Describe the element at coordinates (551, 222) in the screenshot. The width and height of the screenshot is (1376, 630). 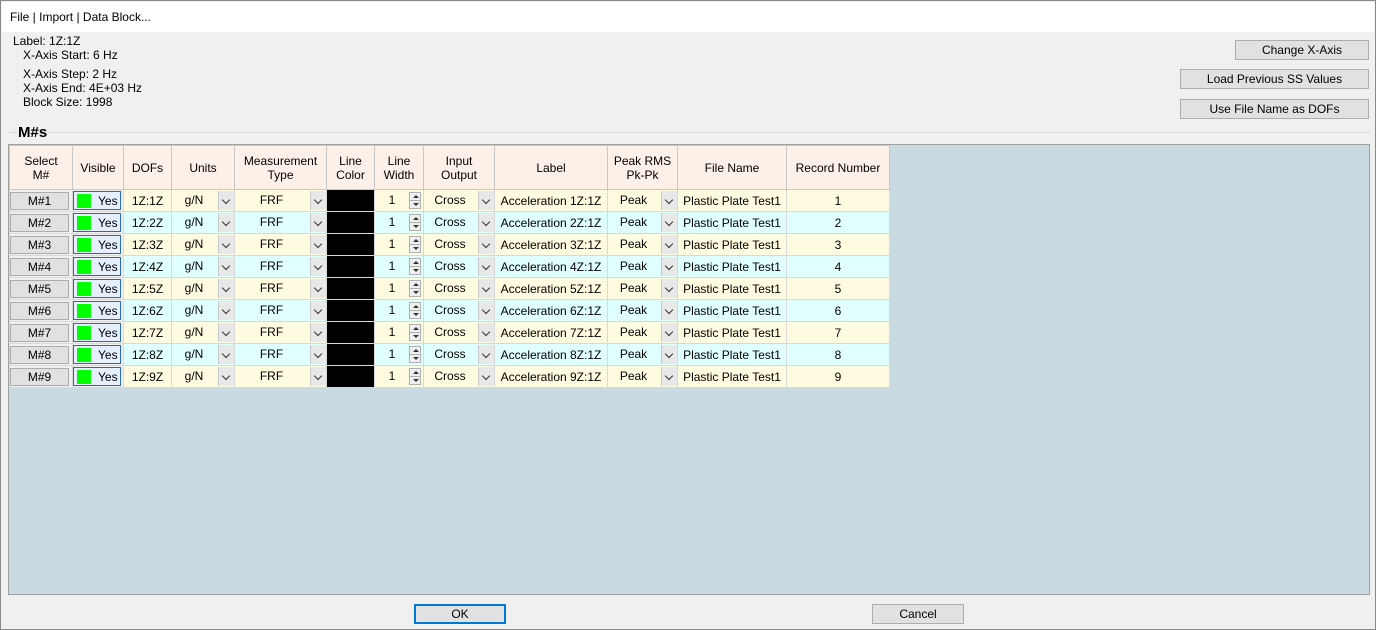
I see `label-cell: Acceleration 2Z:1Z` at that location.